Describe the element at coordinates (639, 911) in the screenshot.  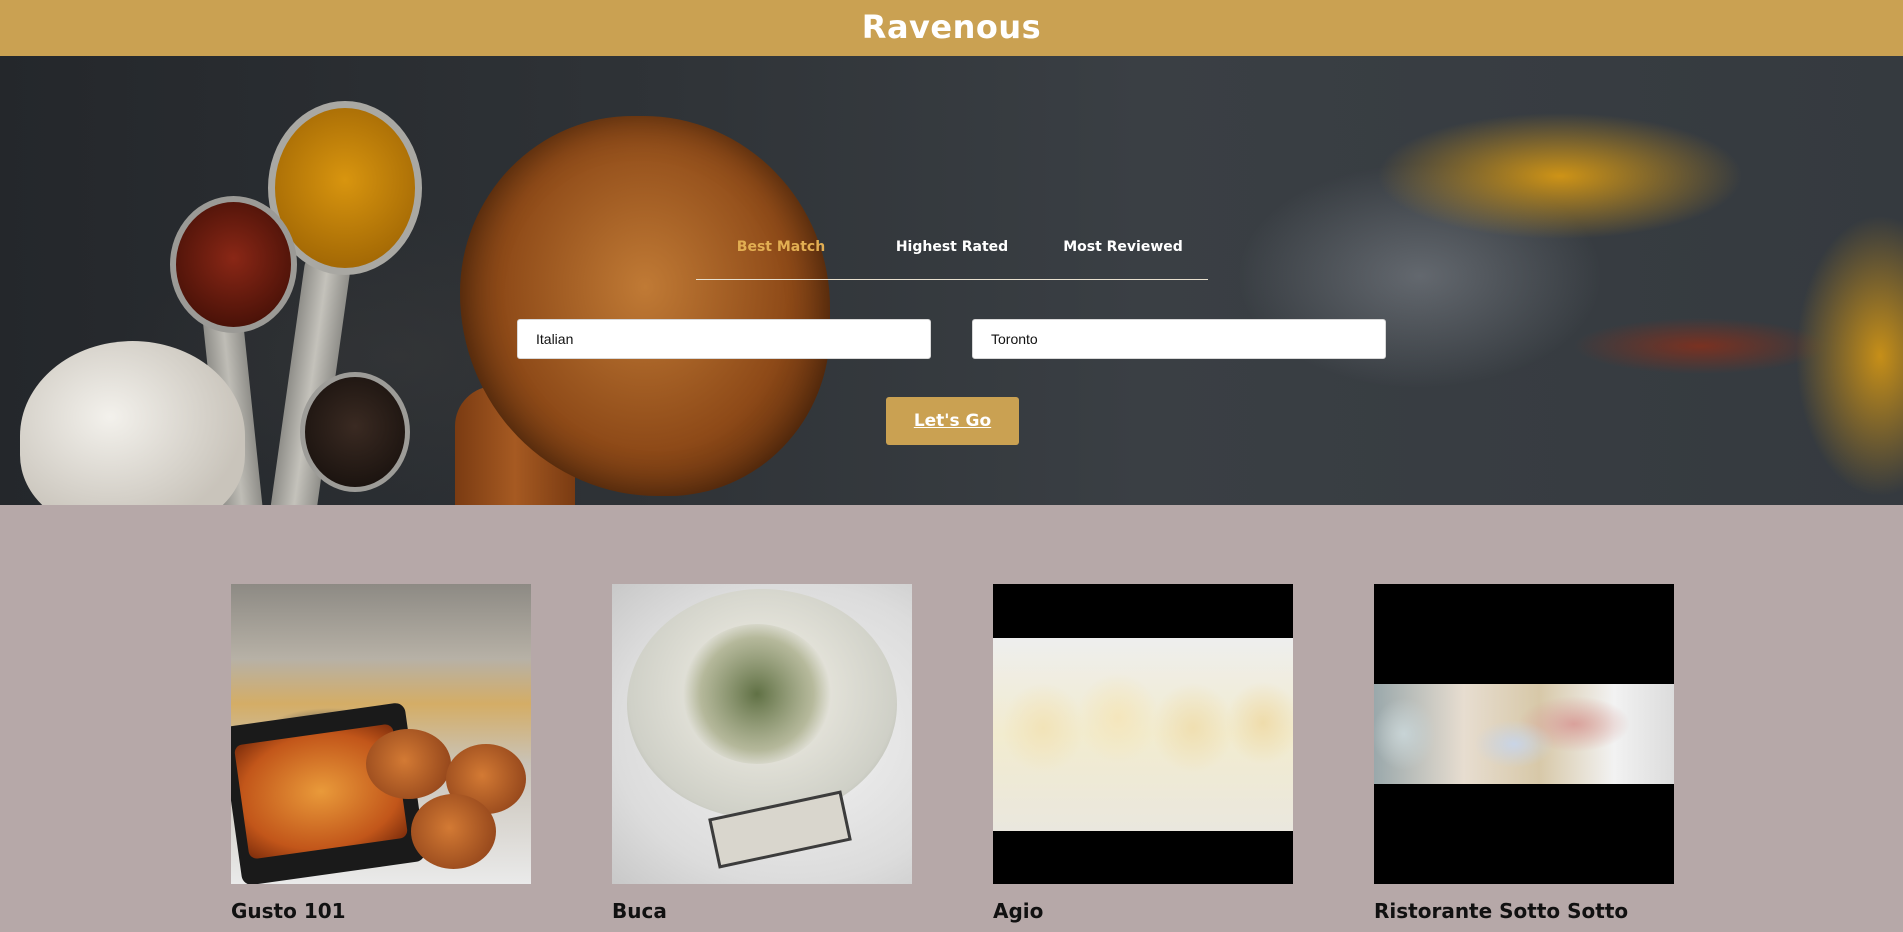
I see `business-name: Buca` at that location.